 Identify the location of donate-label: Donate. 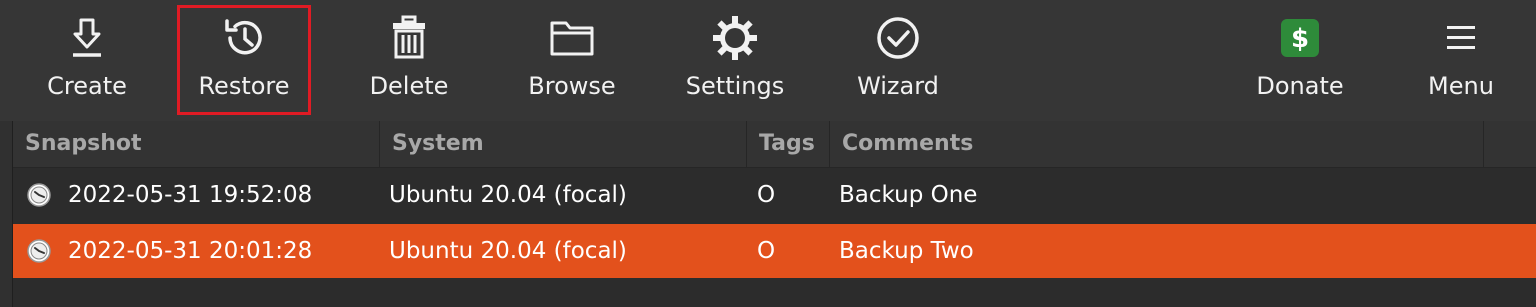
(1300, 86).